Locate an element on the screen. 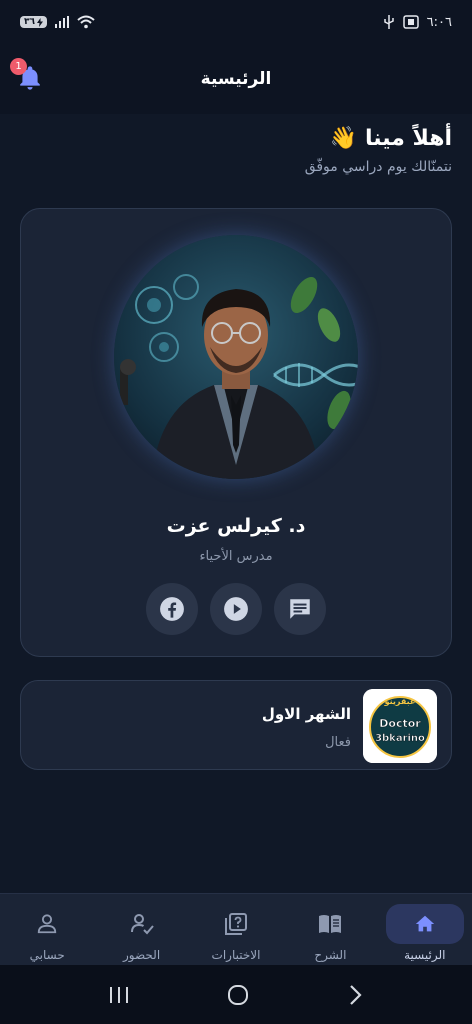 Image resolution: width=472 pixels, height=1024 pixels. book-icon is located at coordinates (330, 924).